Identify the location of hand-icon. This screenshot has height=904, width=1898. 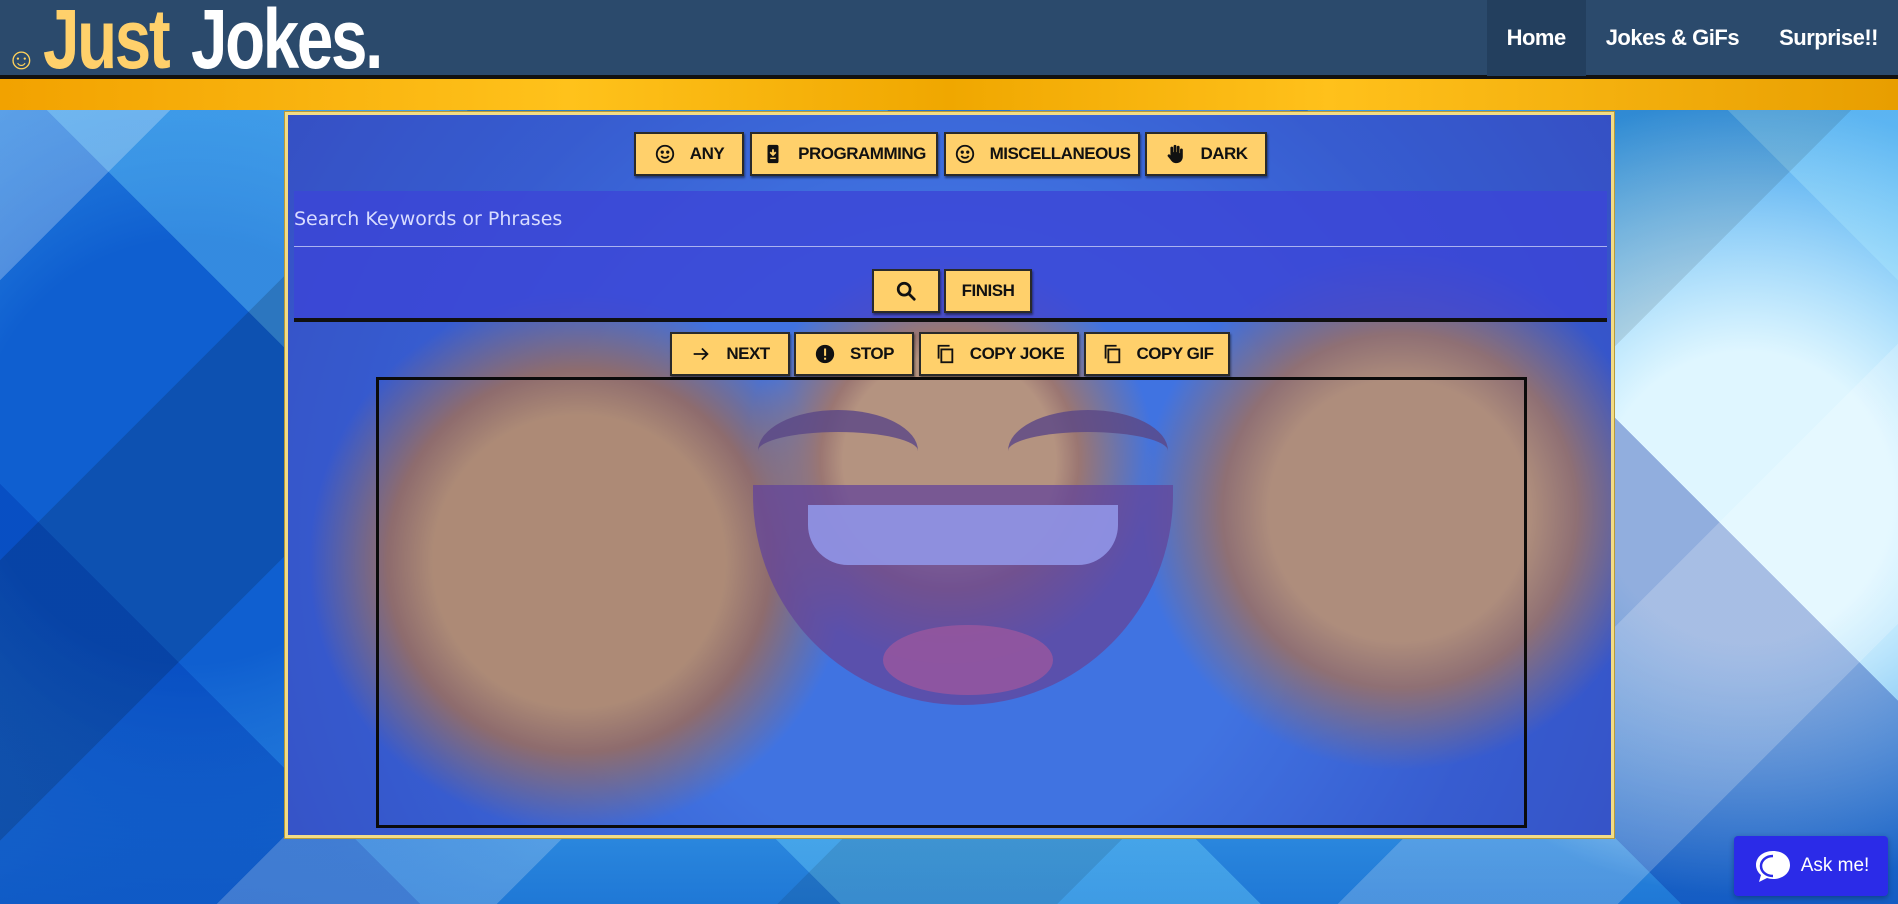
(1175, 154).